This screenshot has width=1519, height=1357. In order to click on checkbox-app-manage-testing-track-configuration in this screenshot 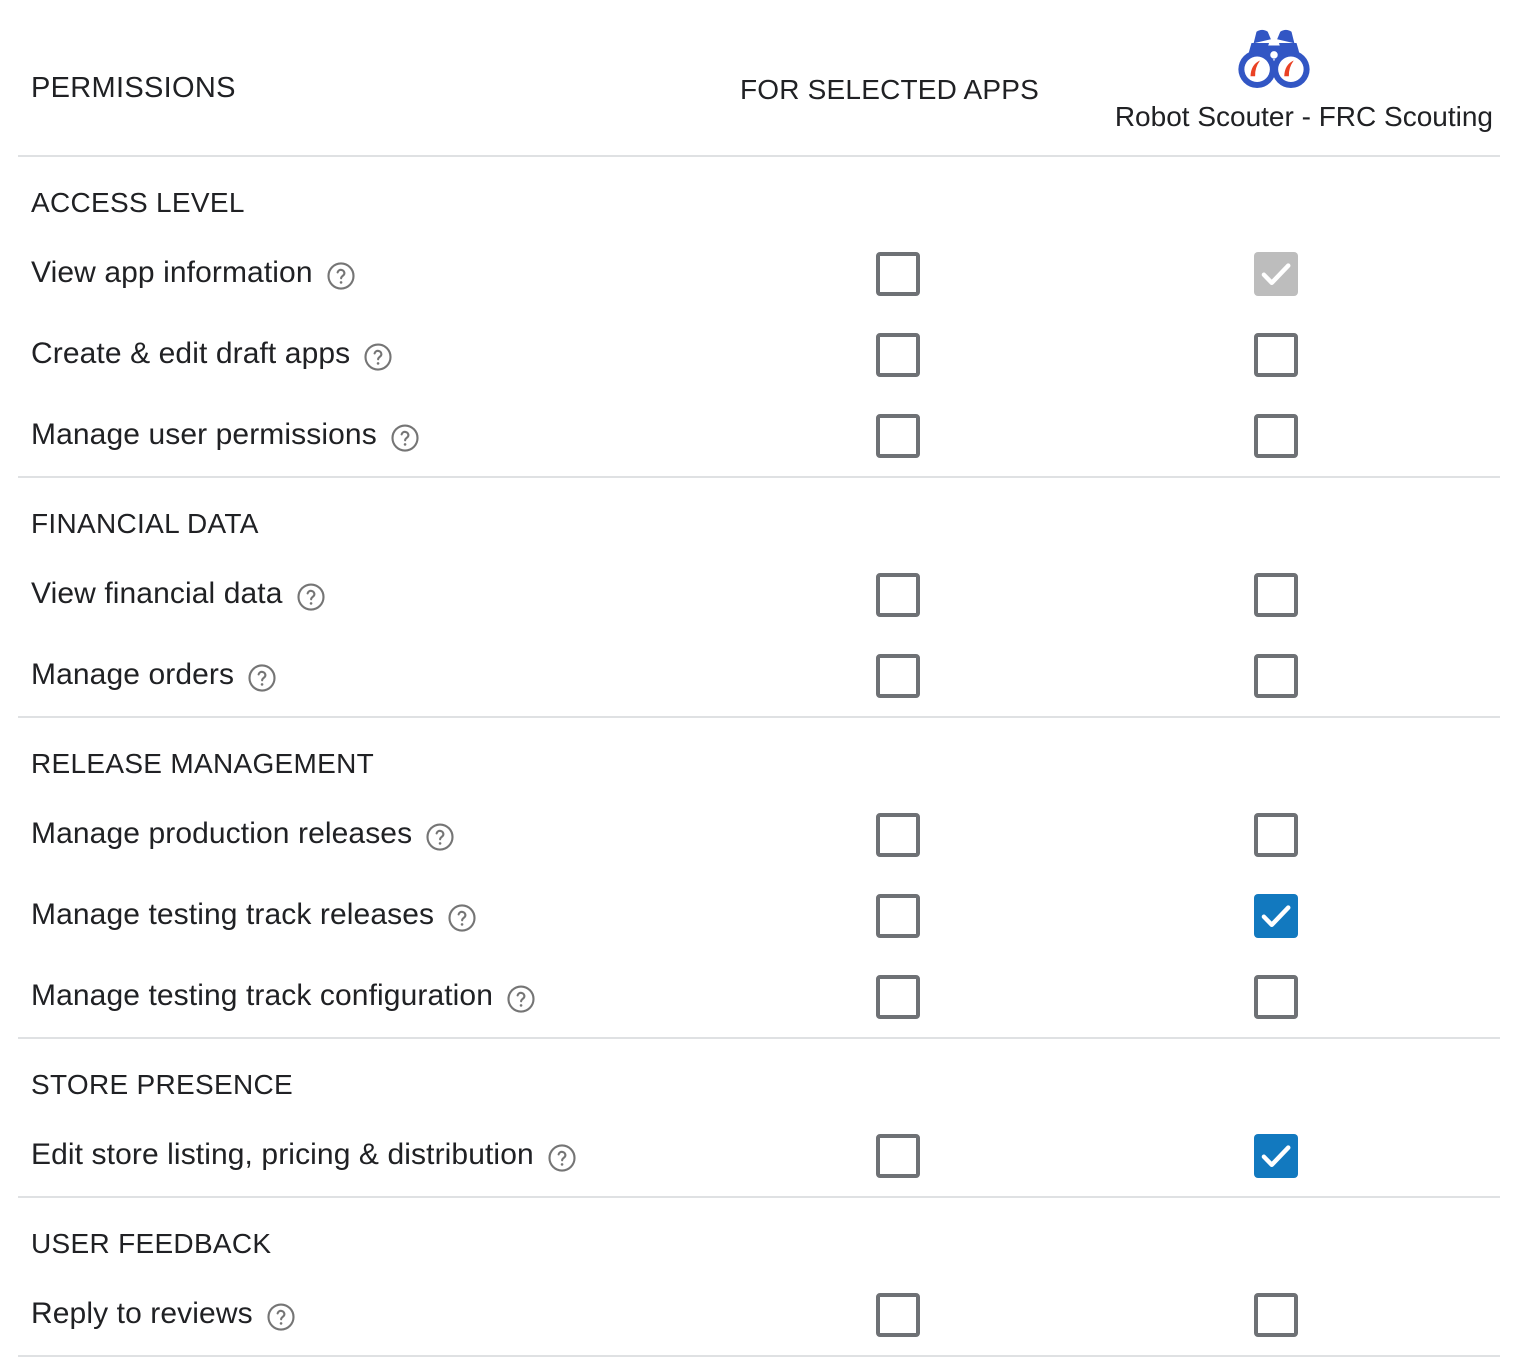, I will do `click(1276, 997)`.